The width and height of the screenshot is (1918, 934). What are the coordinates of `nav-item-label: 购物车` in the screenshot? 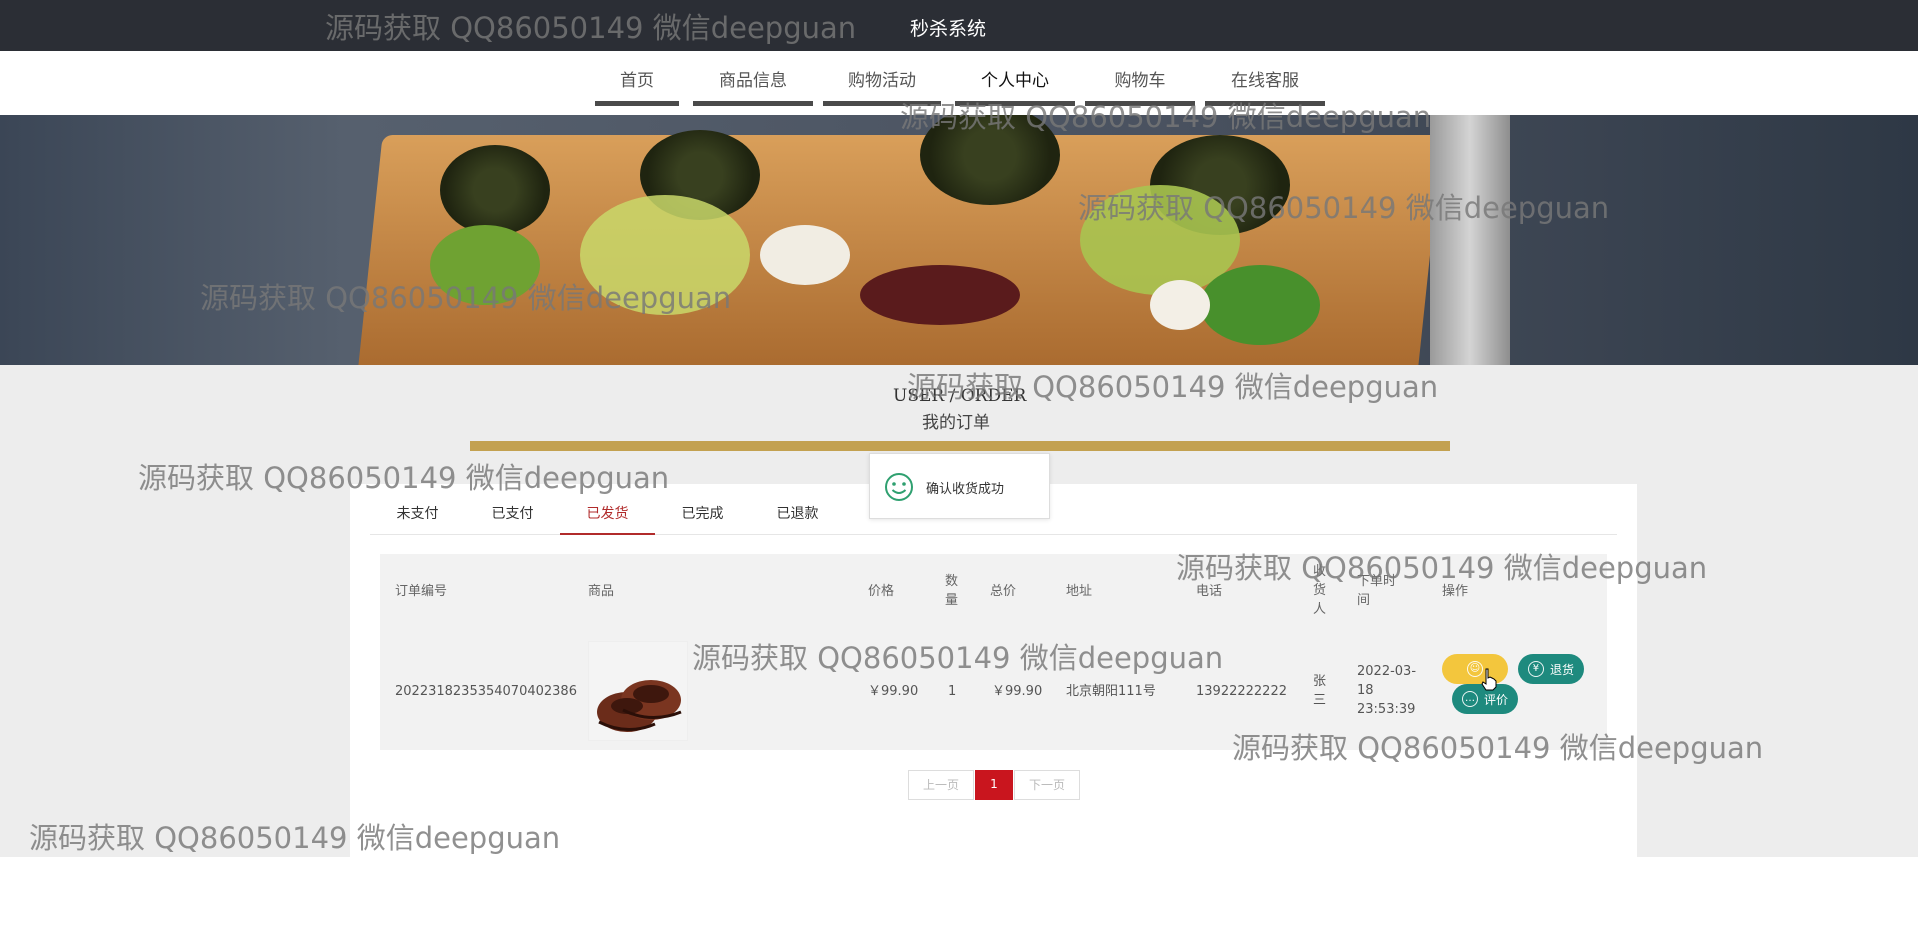 It's located at (1140, 81).